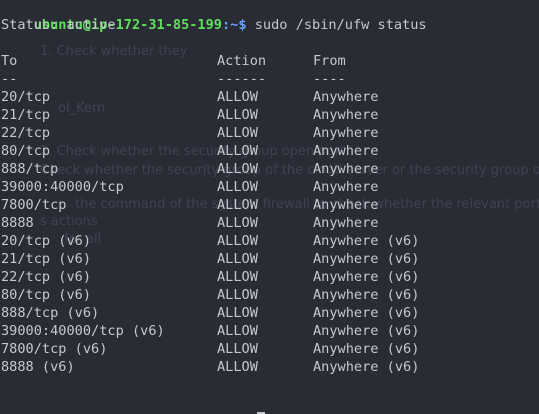 This screenshot has width=539, height=414. I want to click on header-action: Action, so click(242, 61).